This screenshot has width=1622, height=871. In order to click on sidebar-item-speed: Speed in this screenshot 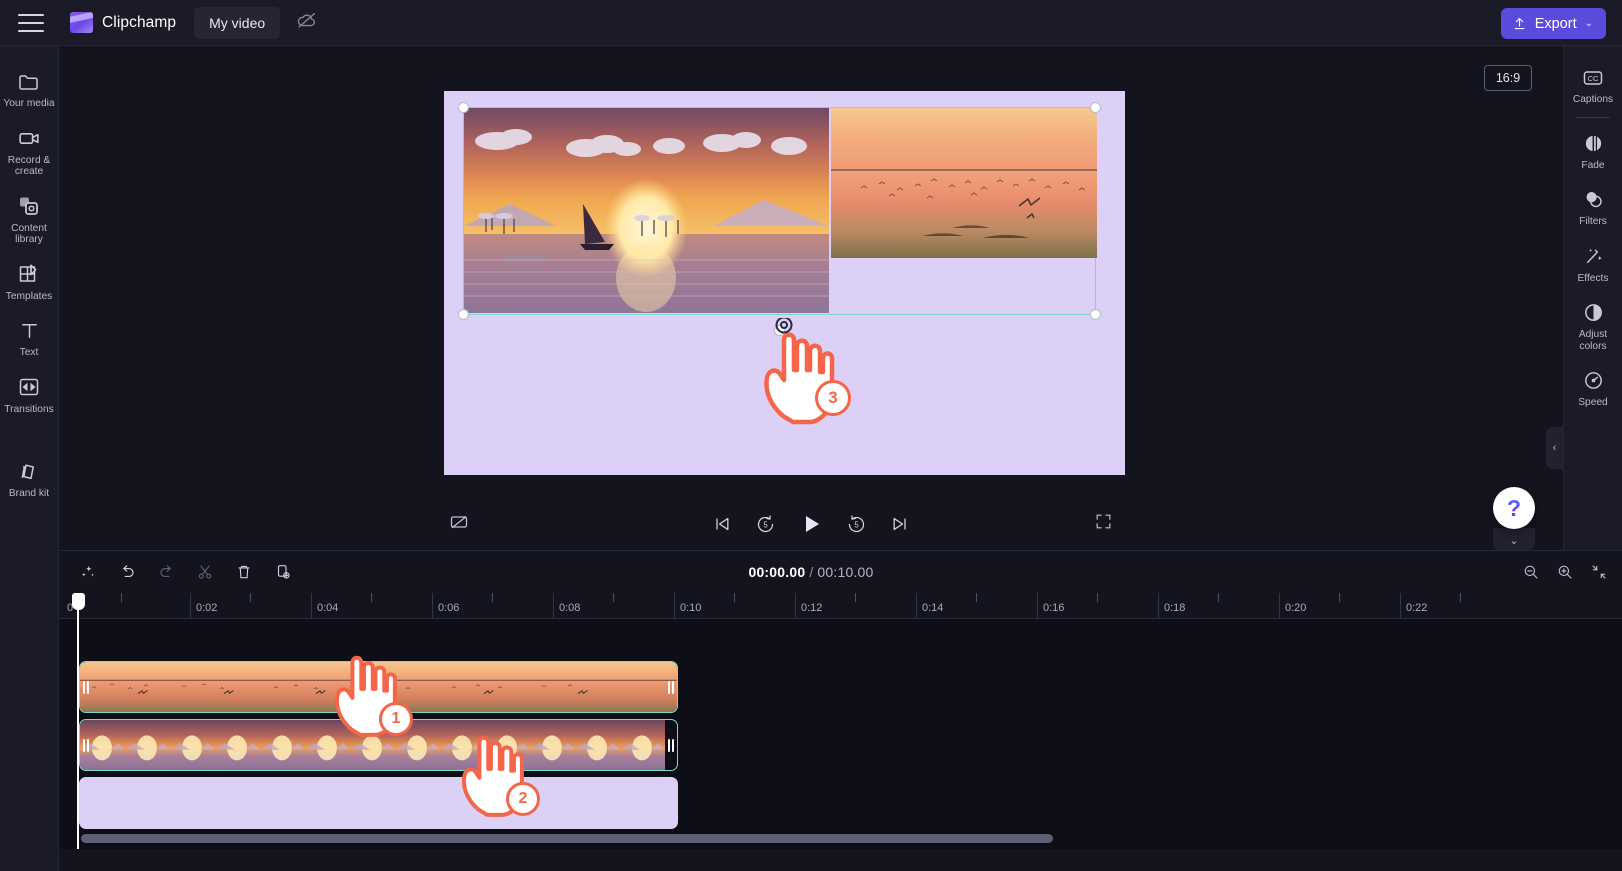, I will do `click(1593, 387)`.